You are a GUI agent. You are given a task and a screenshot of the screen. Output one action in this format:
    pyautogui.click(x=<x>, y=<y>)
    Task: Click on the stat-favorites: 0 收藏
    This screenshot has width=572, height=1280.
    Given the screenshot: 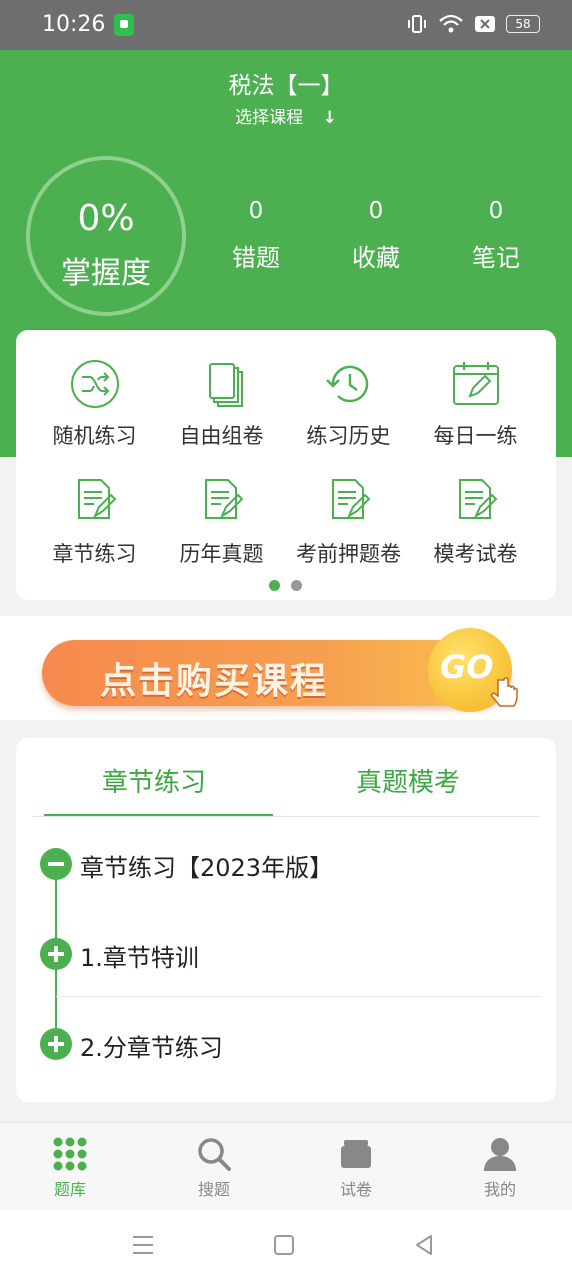 What is the action you would take?
    pyautogui.click(x=376, y=235)
    